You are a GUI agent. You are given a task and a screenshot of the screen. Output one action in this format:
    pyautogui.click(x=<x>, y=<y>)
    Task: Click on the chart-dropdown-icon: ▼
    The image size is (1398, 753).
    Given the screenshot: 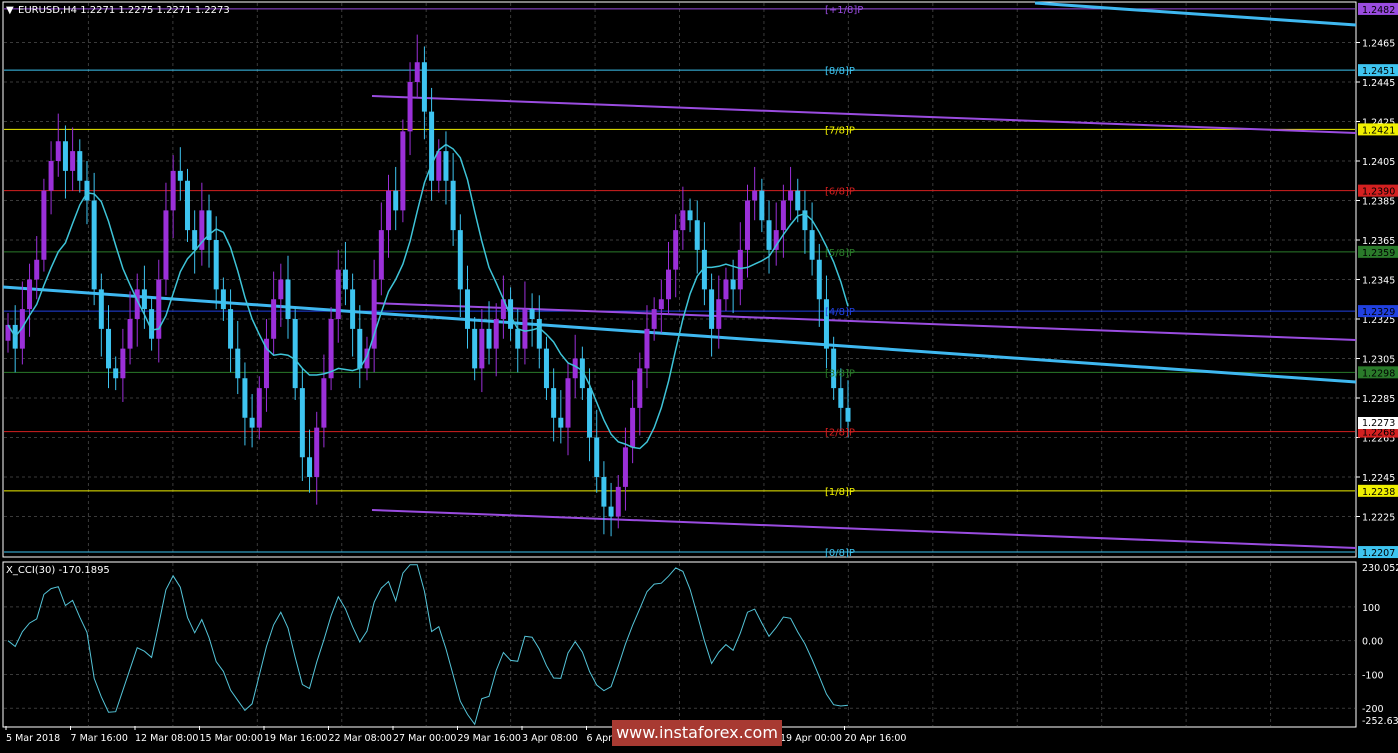 What is the action you would take?
    pyautogui.click(x=10, y=10)
    